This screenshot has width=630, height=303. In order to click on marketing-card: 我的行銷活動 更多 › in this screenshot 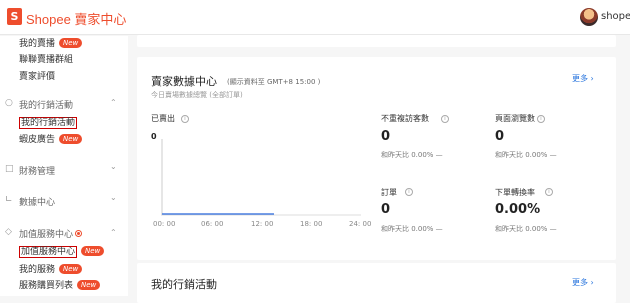, I will do `click(376, 283)`.